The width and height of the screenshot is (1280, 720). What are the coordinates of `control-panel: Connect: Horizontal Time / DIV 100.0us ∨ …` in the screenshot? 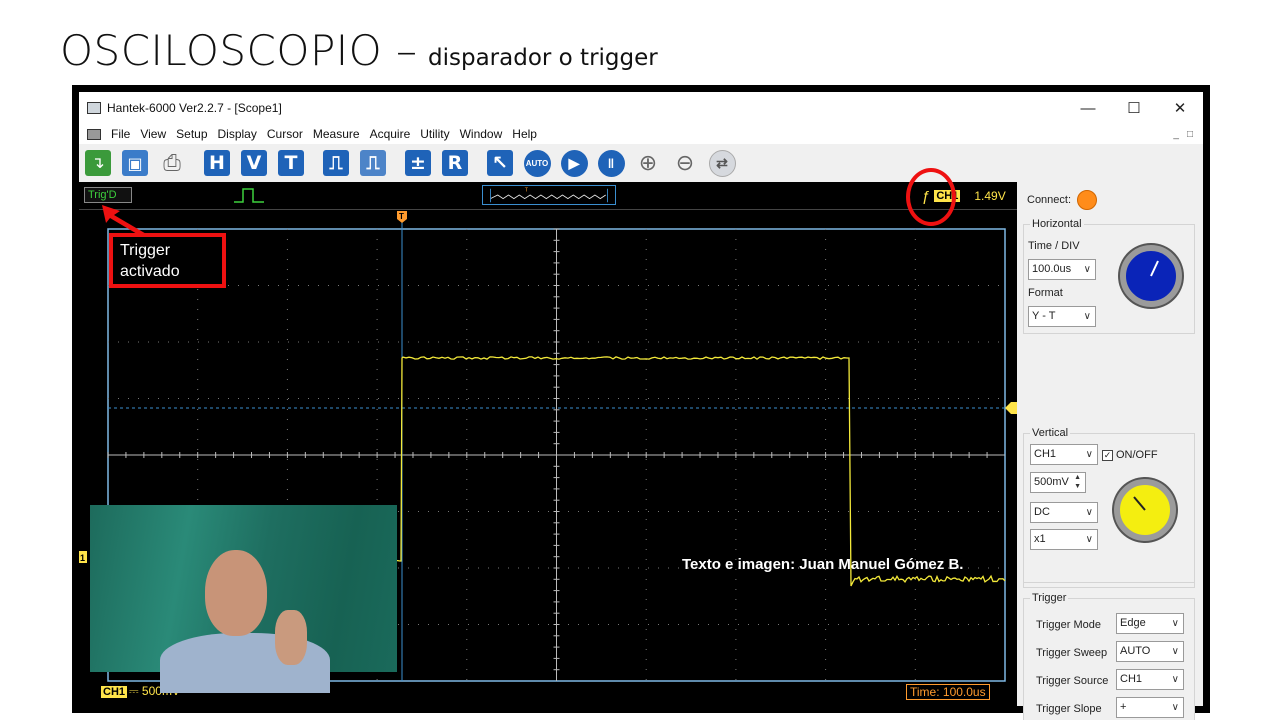 It's located at (1110, 444).